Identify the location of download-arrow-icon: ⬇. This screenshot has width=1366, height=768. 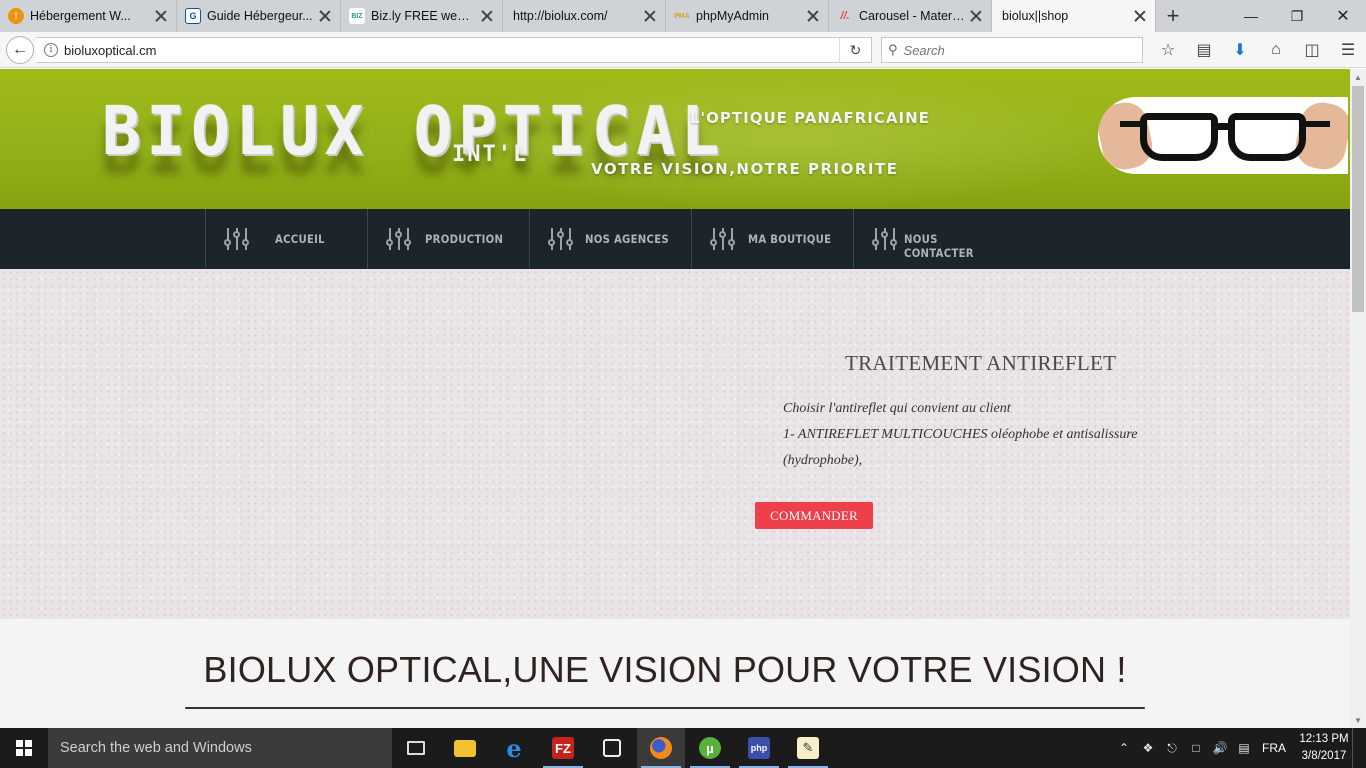
(1240, 50).